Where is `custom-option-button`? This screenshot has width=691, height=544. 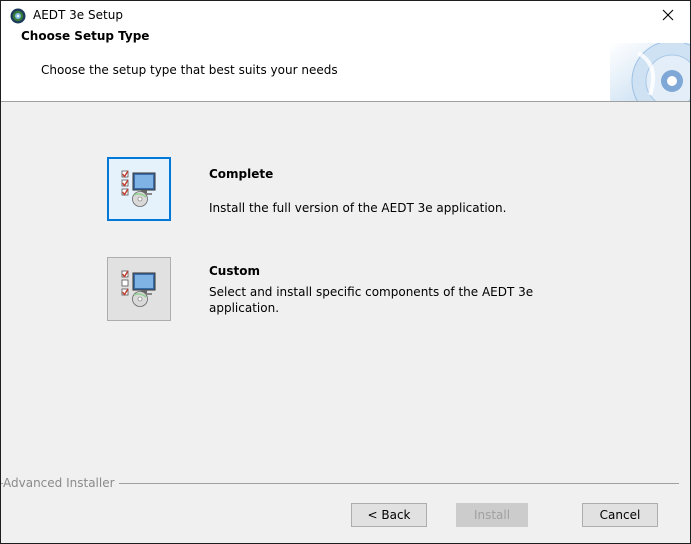 custom-option-button is located at coordinates (139, 289).